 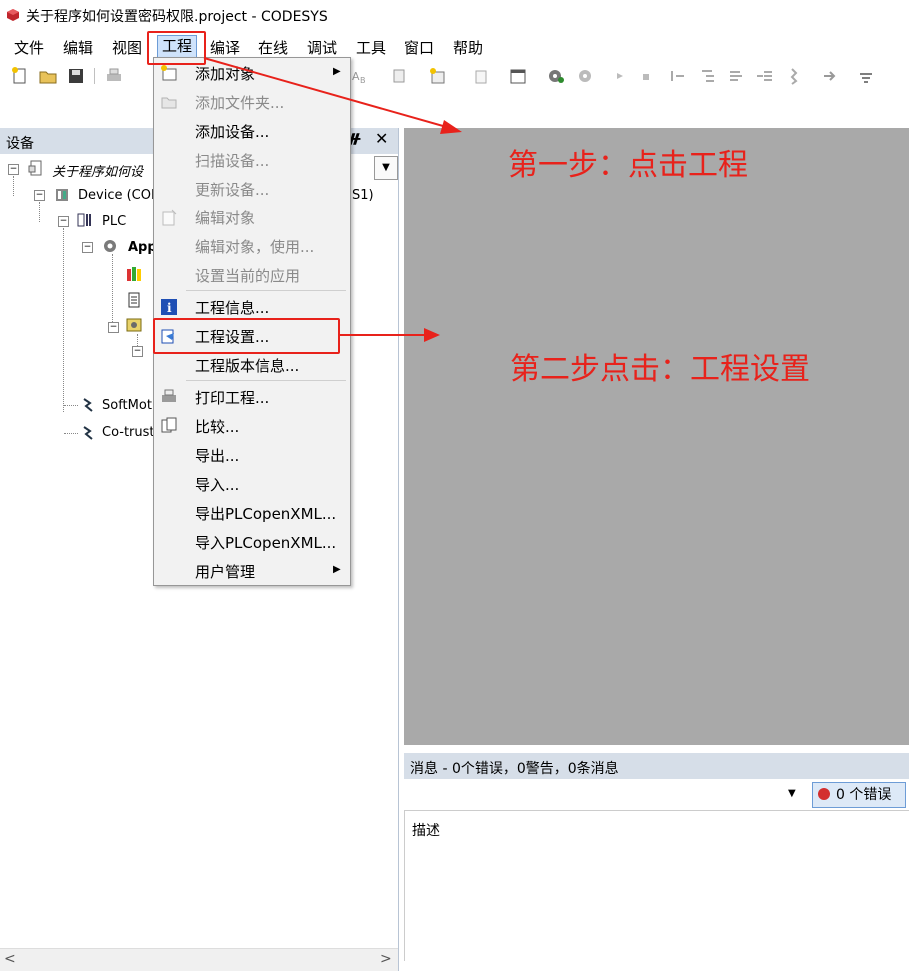 What do you see at coordinates (864, 795) in the screenshot?
I see `errors-filter-label: 0 个错误` at bounding box center [864, 795].